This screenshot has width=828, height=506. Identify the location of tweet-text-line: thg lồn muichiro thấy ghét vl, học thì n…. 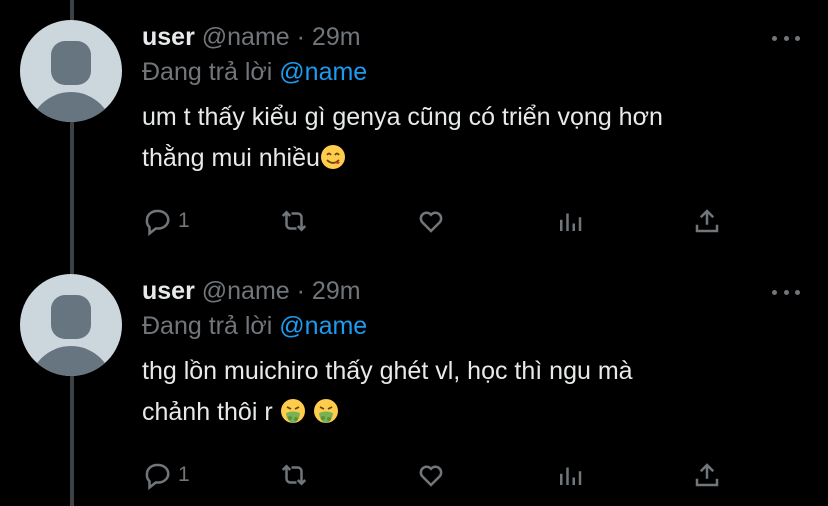
(387, 371).